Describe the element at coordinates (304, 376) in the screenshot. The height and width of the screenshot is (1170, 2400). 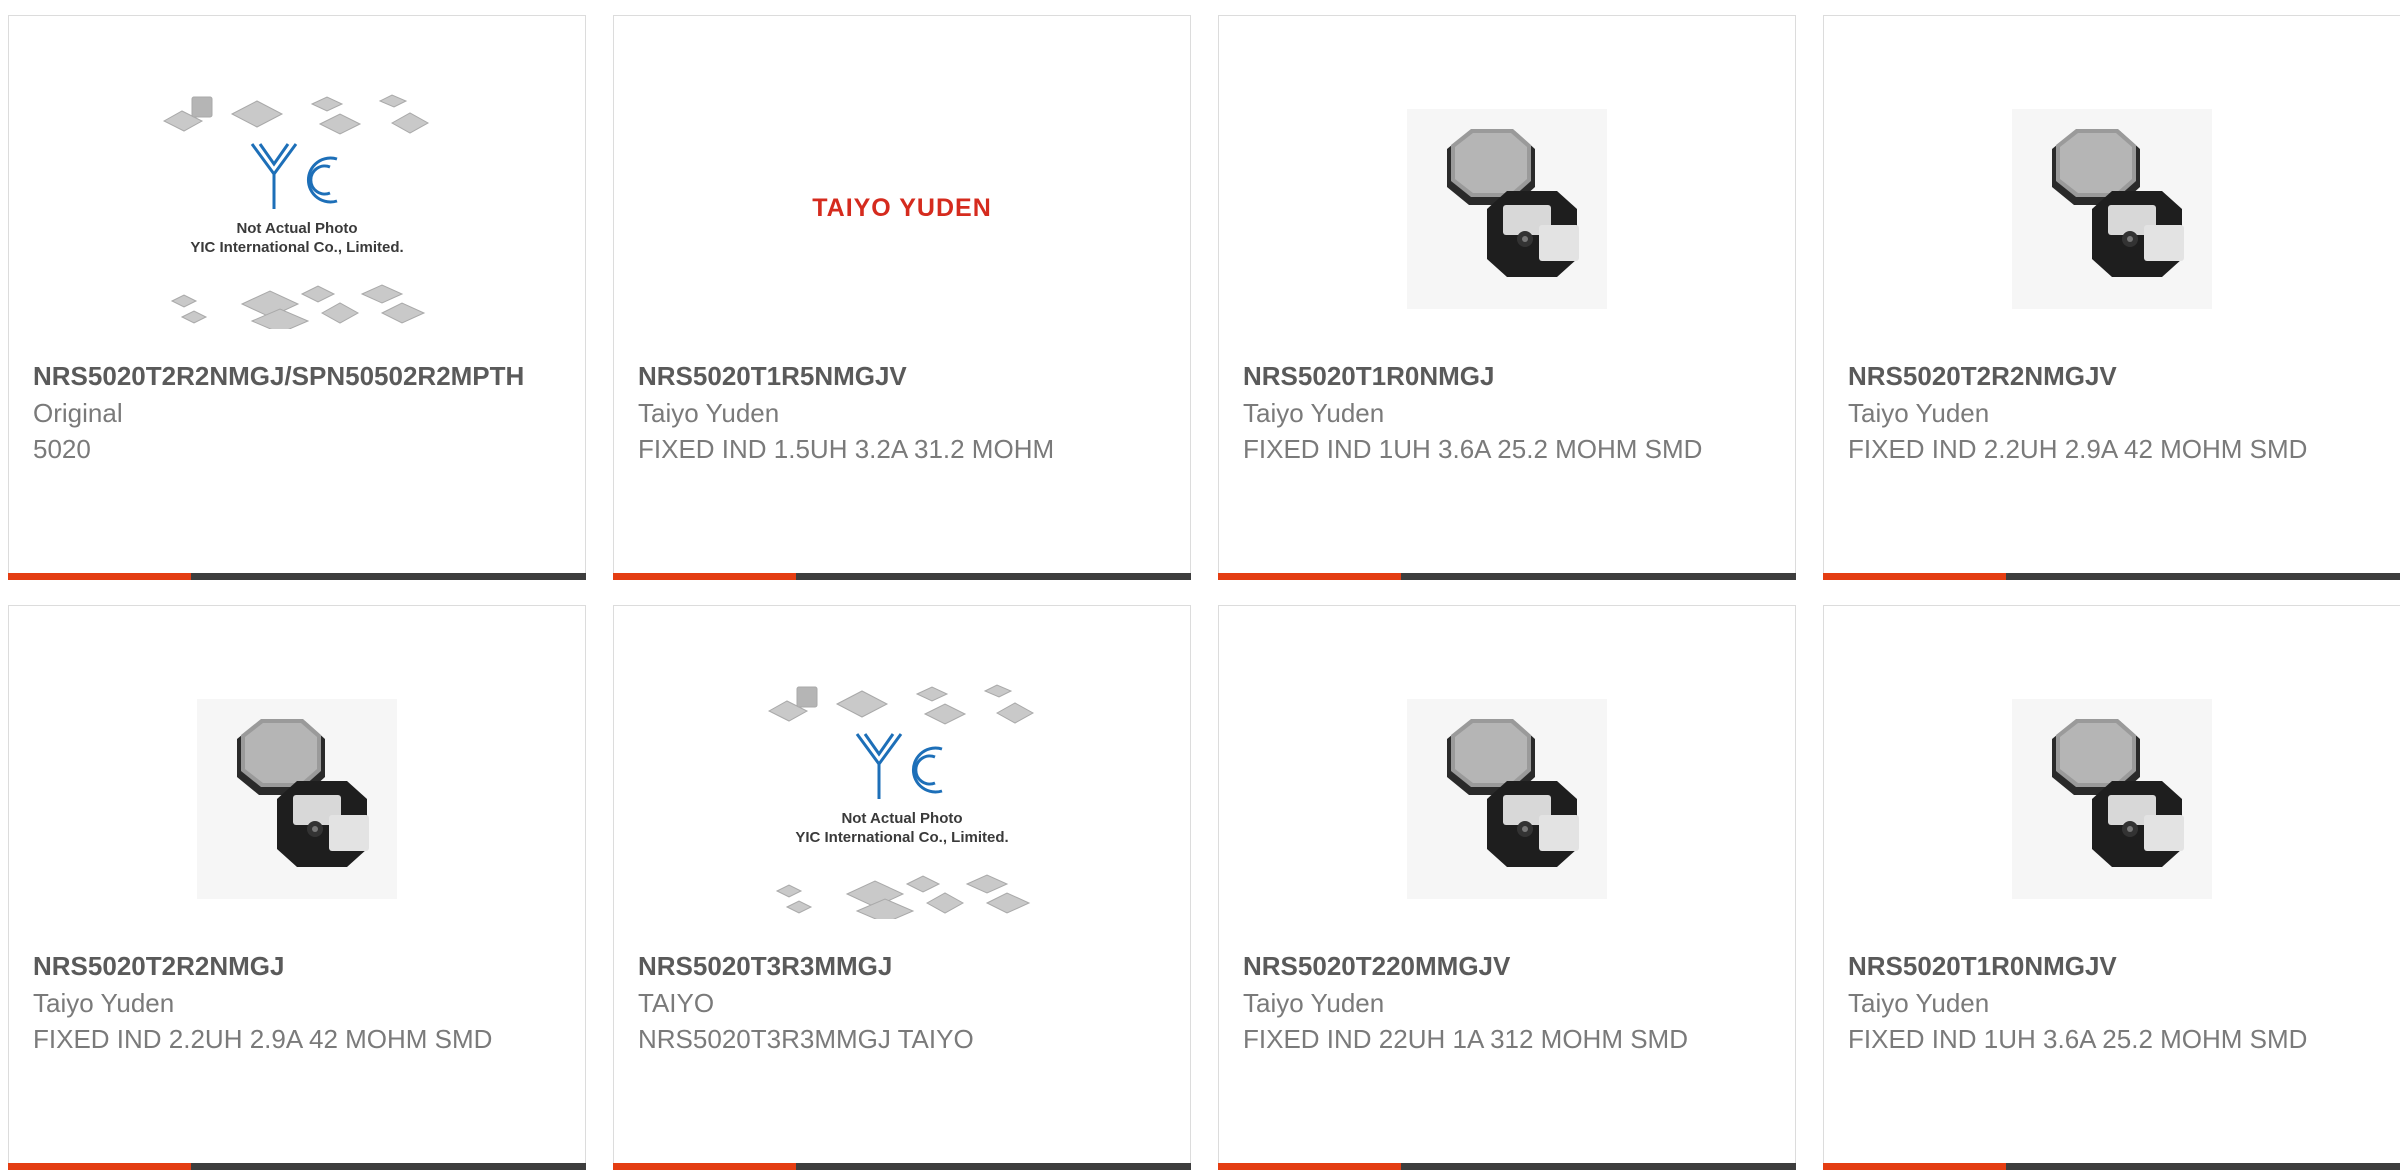
I see `part-number: NRS5020T2R2NMGJ/SPN50502R2MPTH` at that location.